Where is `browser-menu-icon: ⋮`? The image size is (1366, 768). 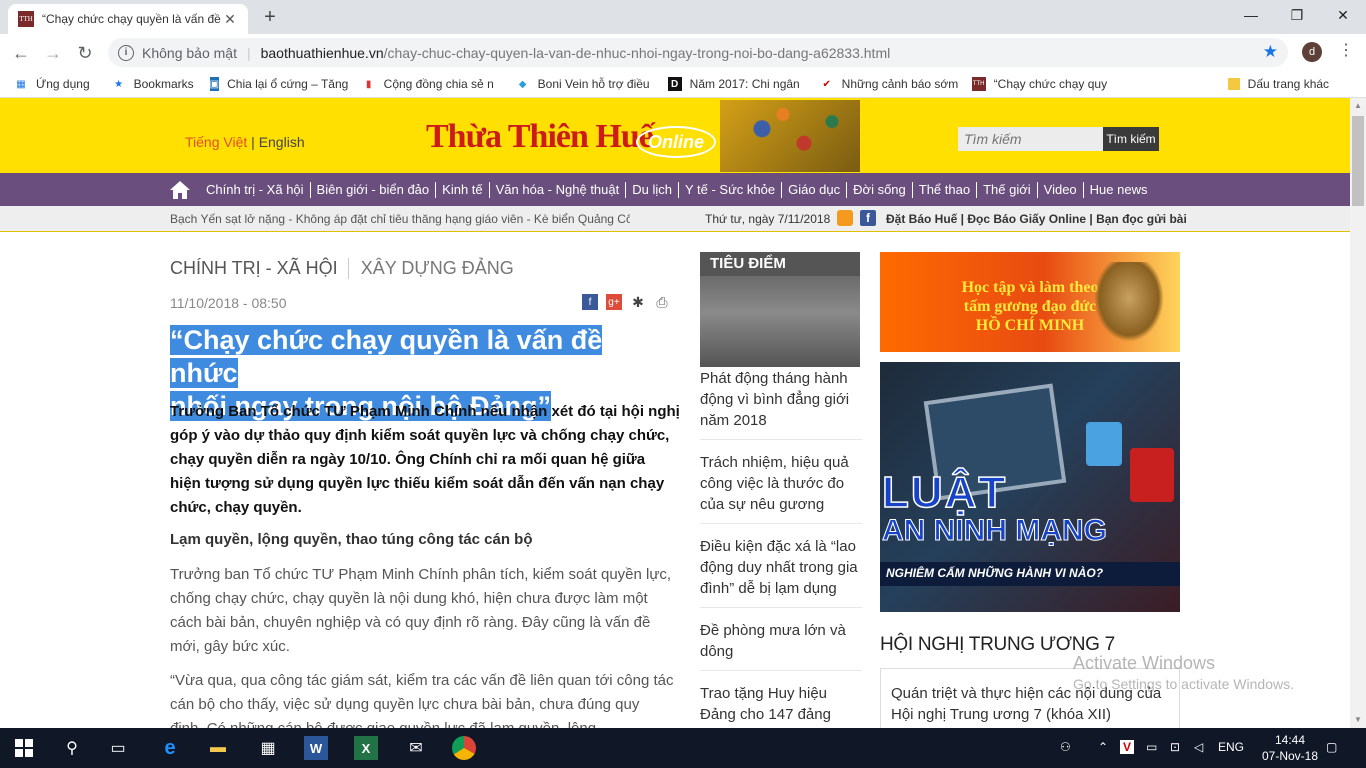 browser-menu-icon: ⋮ is located at coordinates (1346, 50).